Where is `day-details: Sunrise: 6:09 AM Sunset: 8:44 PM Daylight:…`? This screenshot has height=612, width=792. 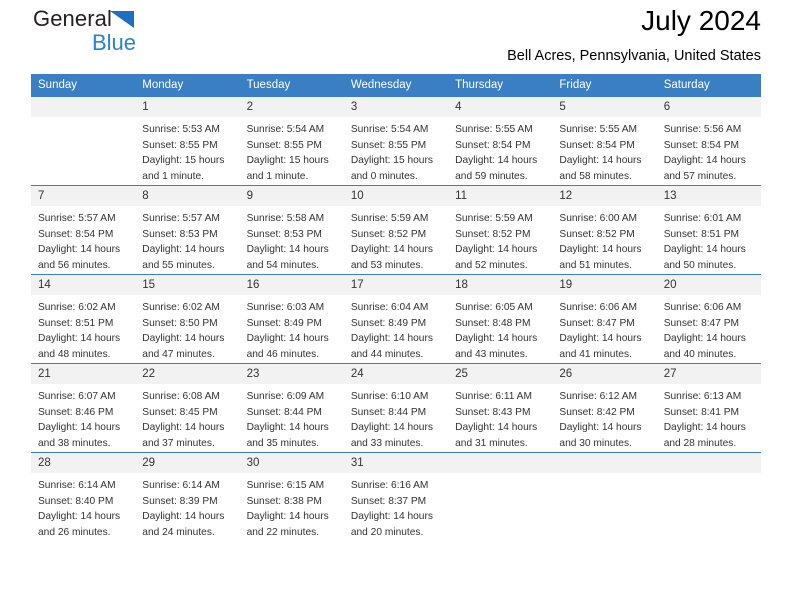 day-details: Sunrise: 6:09 AM Sunset: 8:44 PM Daylight:… is located at coordinates (292, 417).